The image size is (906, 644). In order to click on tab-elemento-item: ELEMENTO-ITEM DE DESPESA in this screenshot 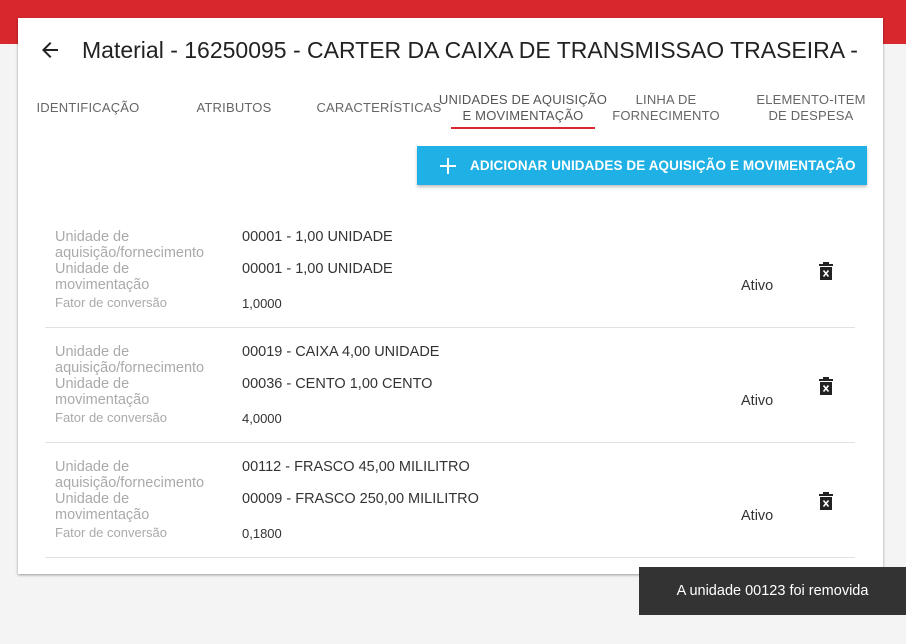, I will do `click(811, 108)`.